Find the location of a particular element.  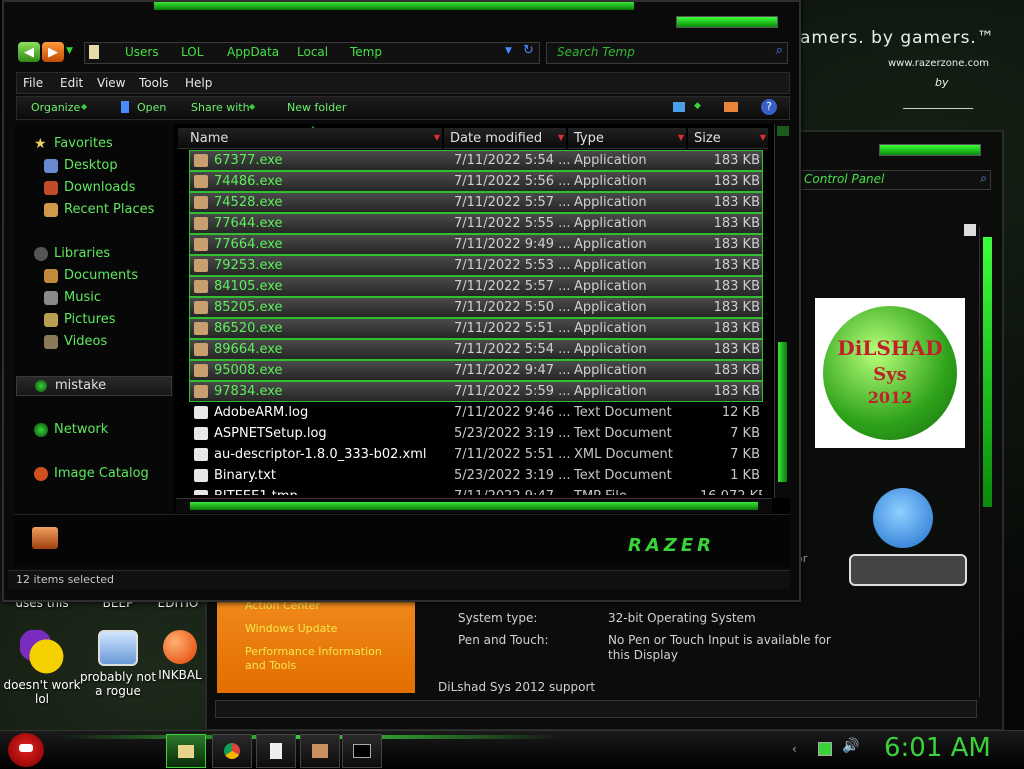

recent-pages-dropdown-icon: ▼ is located at coordinates (69, 51).